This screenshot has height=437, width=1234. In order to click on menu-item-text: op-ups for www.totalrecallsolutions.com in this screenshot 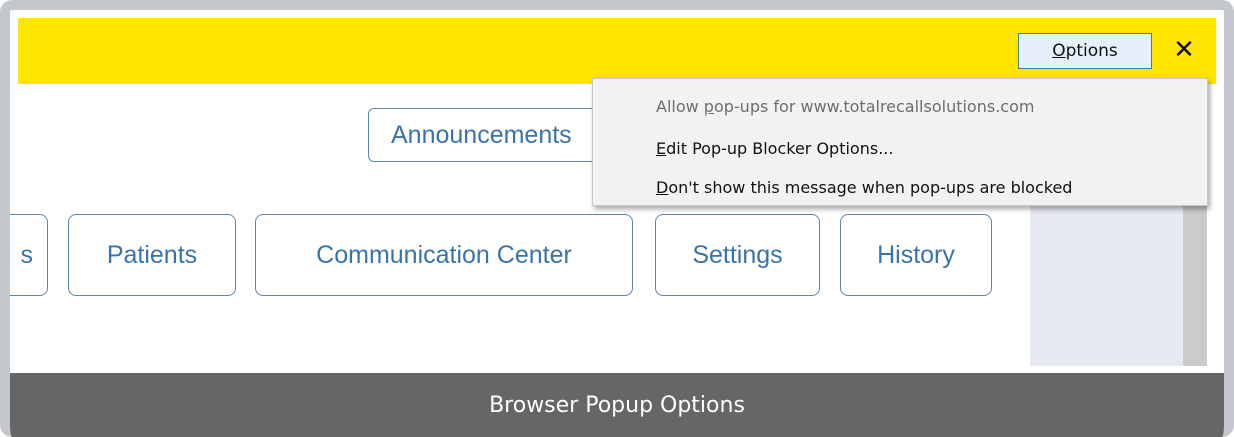, I will do `click(874, 106)`.